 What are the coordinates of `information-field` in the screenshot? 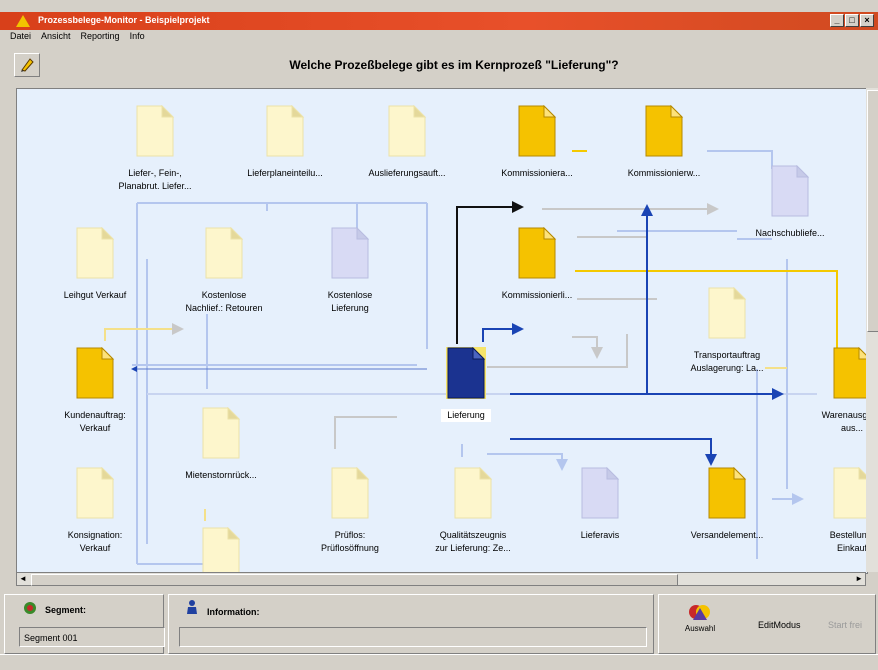 It's located at (413, 637).